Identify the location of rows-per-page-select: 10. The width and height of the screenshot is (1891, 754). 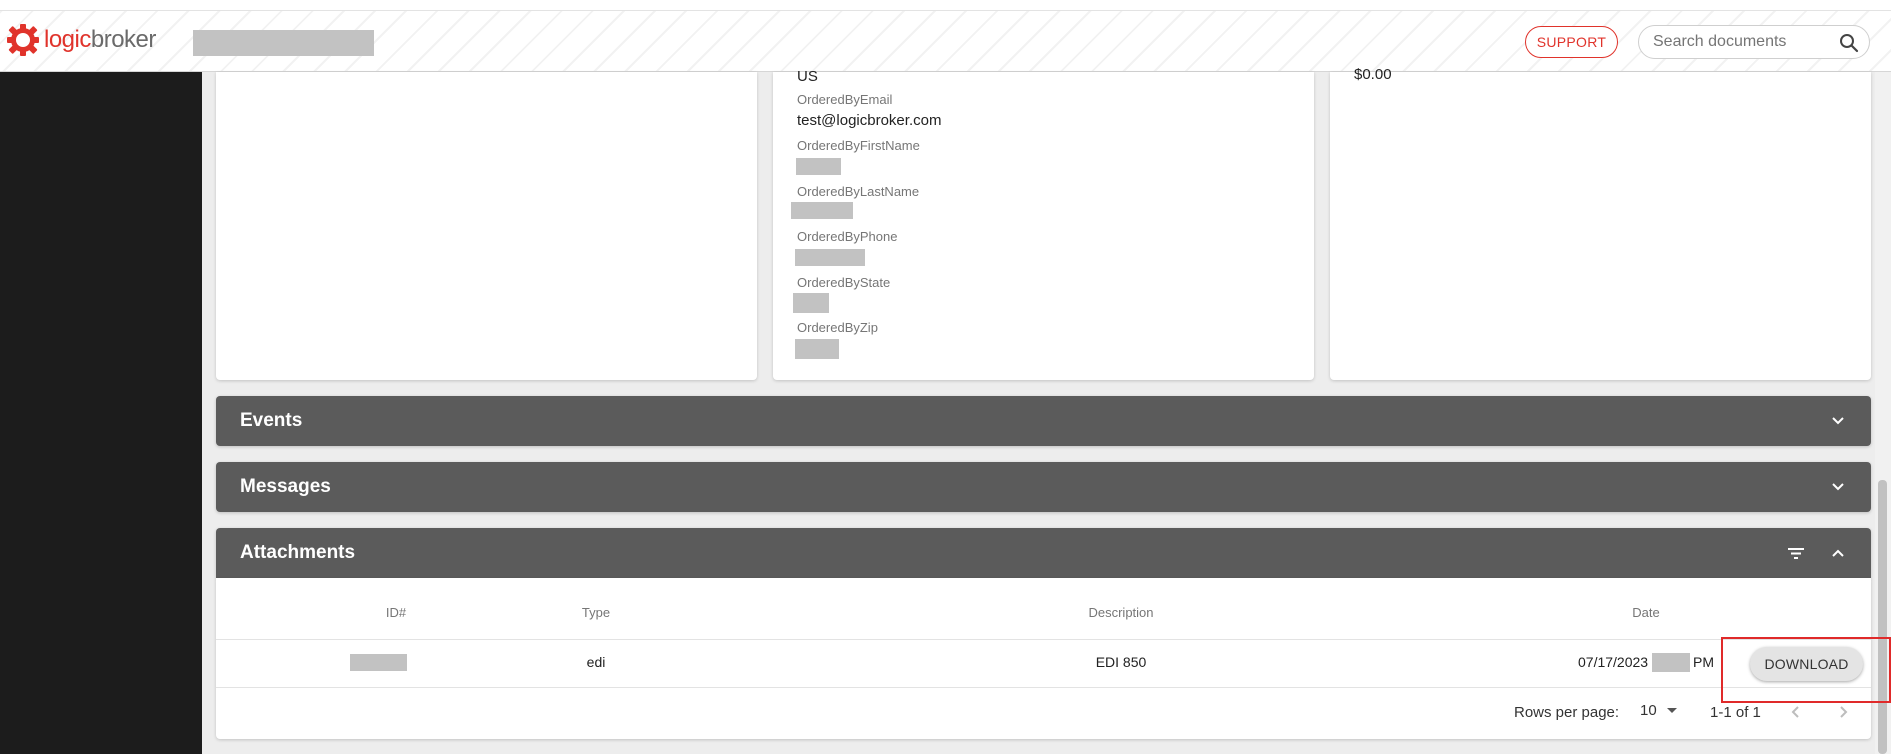
(1658, 710).